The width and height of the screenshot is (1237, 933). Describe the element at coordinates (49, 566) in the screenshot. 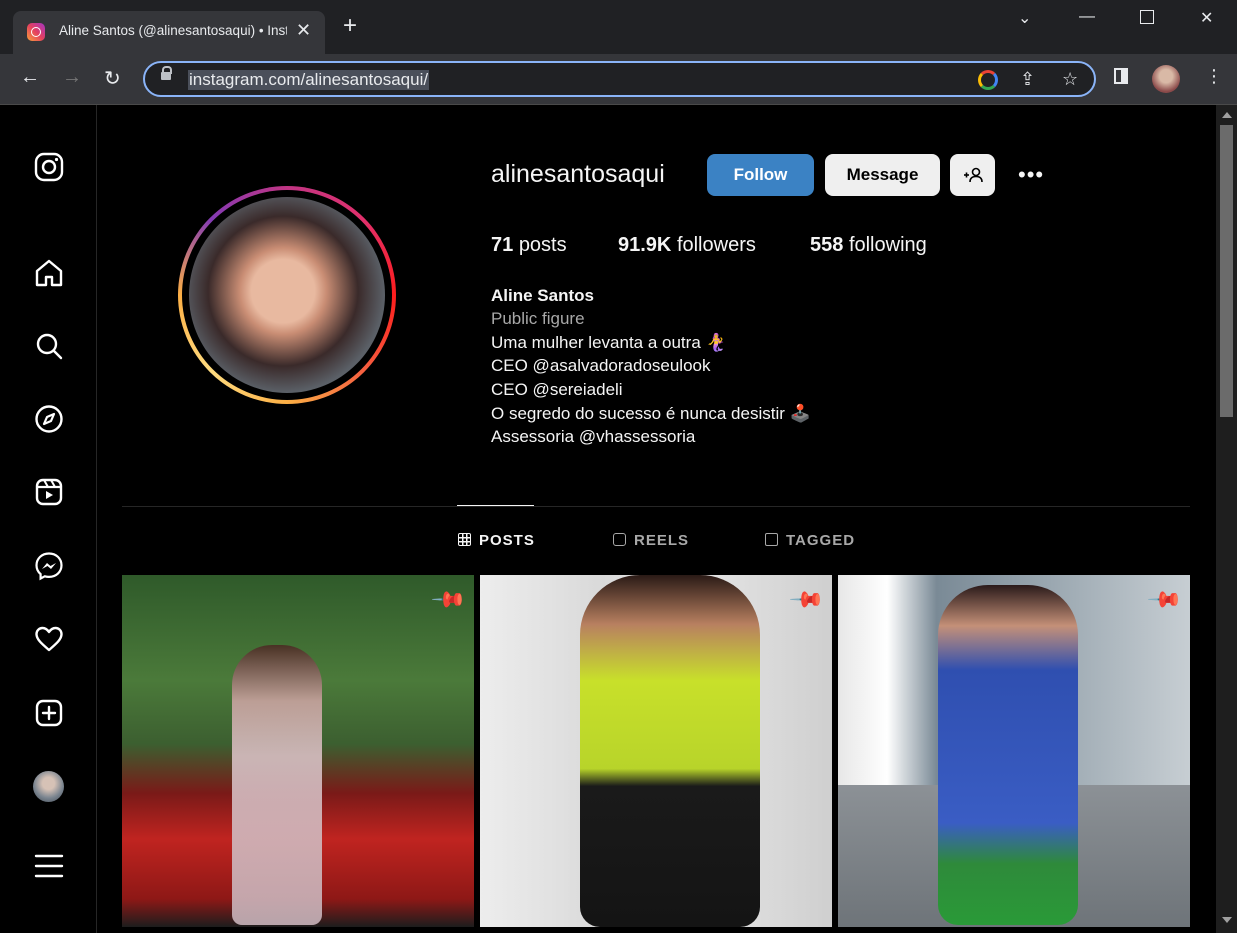

I see `messenger-icon` at that location.